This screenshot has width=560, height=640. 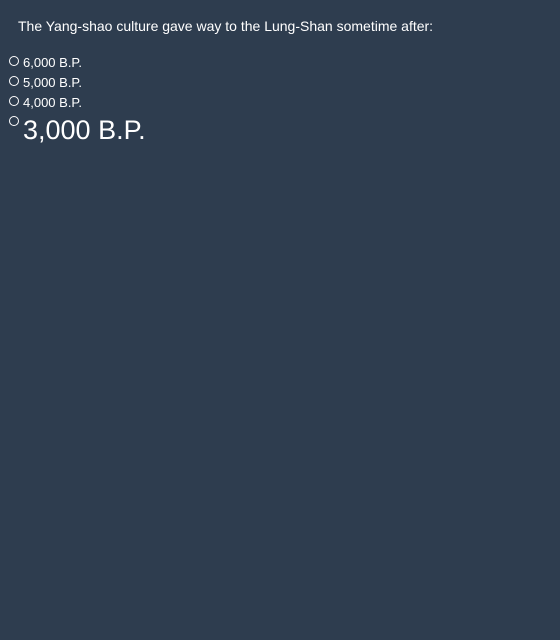 I want to click on option-label: 5,000 B.P., so click(x=53, y=82).